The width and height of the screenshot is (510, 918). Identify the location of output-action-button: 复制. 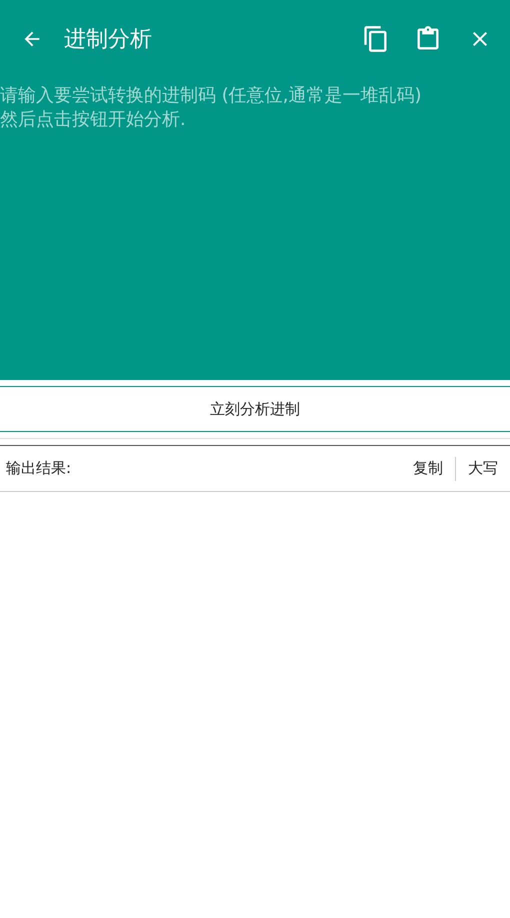
(428, 468).